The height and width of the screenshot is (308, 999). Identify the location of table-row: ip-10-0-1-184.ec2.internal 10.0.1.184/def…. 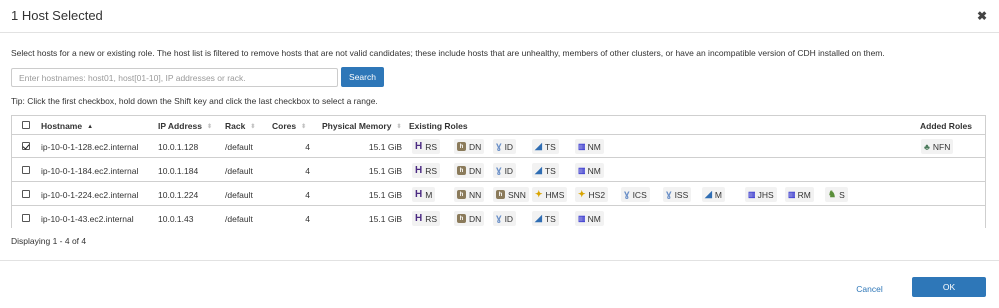
(498, 170).